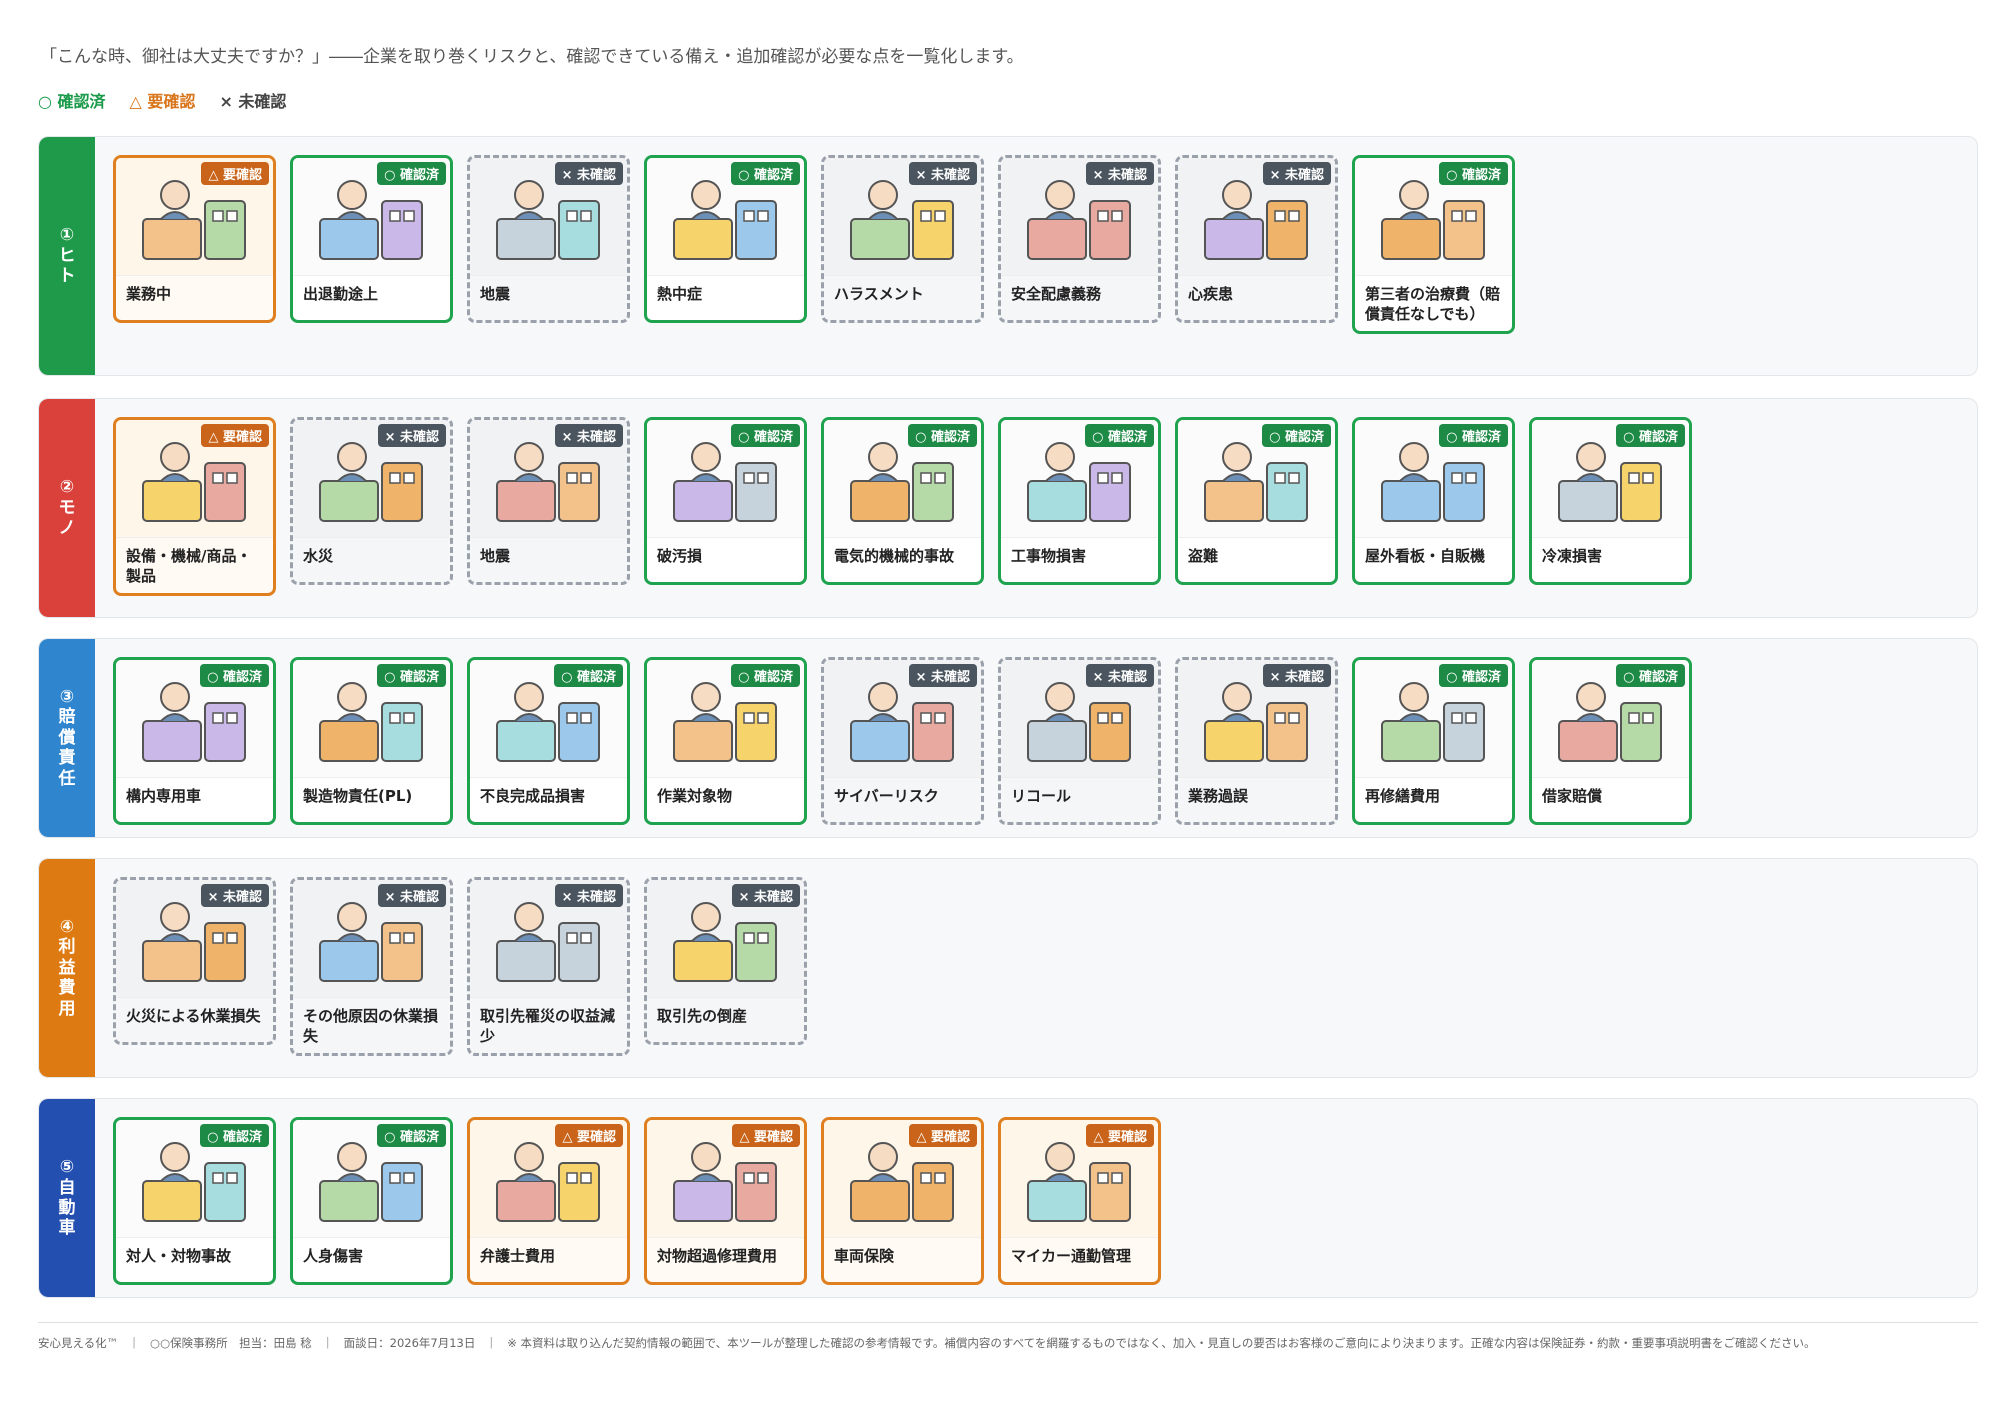 The width and height of the screenshot is (2000, 1414). What do you see at coordinates (1041, 796) in the screenshot?
I see `risk-card-label: リコール` at bounding box center [1041, 796].